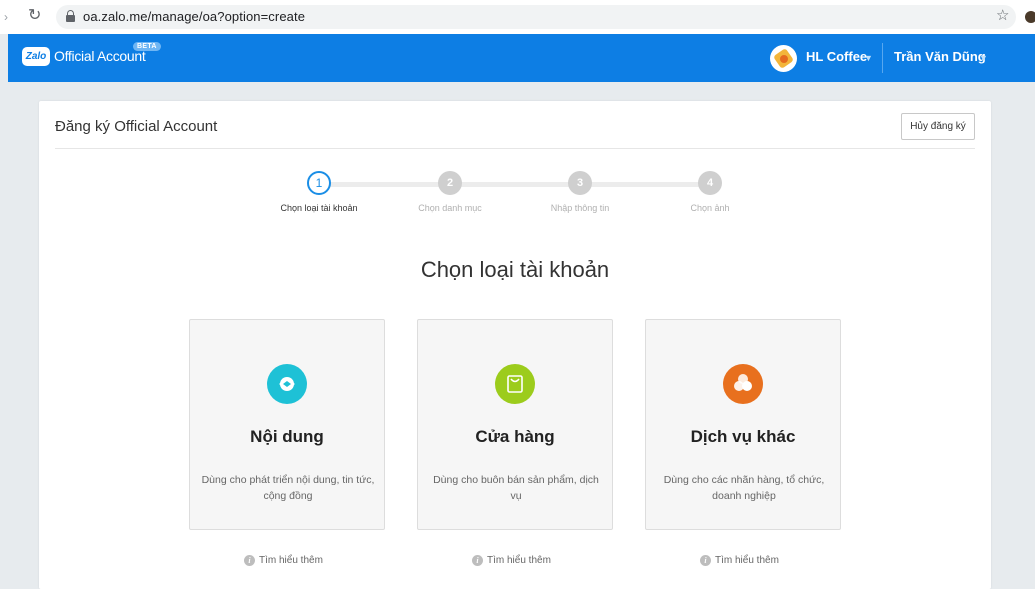  Describe the element at coordinates (287, 384) in the screenshot. I see `content-icon` at that location.